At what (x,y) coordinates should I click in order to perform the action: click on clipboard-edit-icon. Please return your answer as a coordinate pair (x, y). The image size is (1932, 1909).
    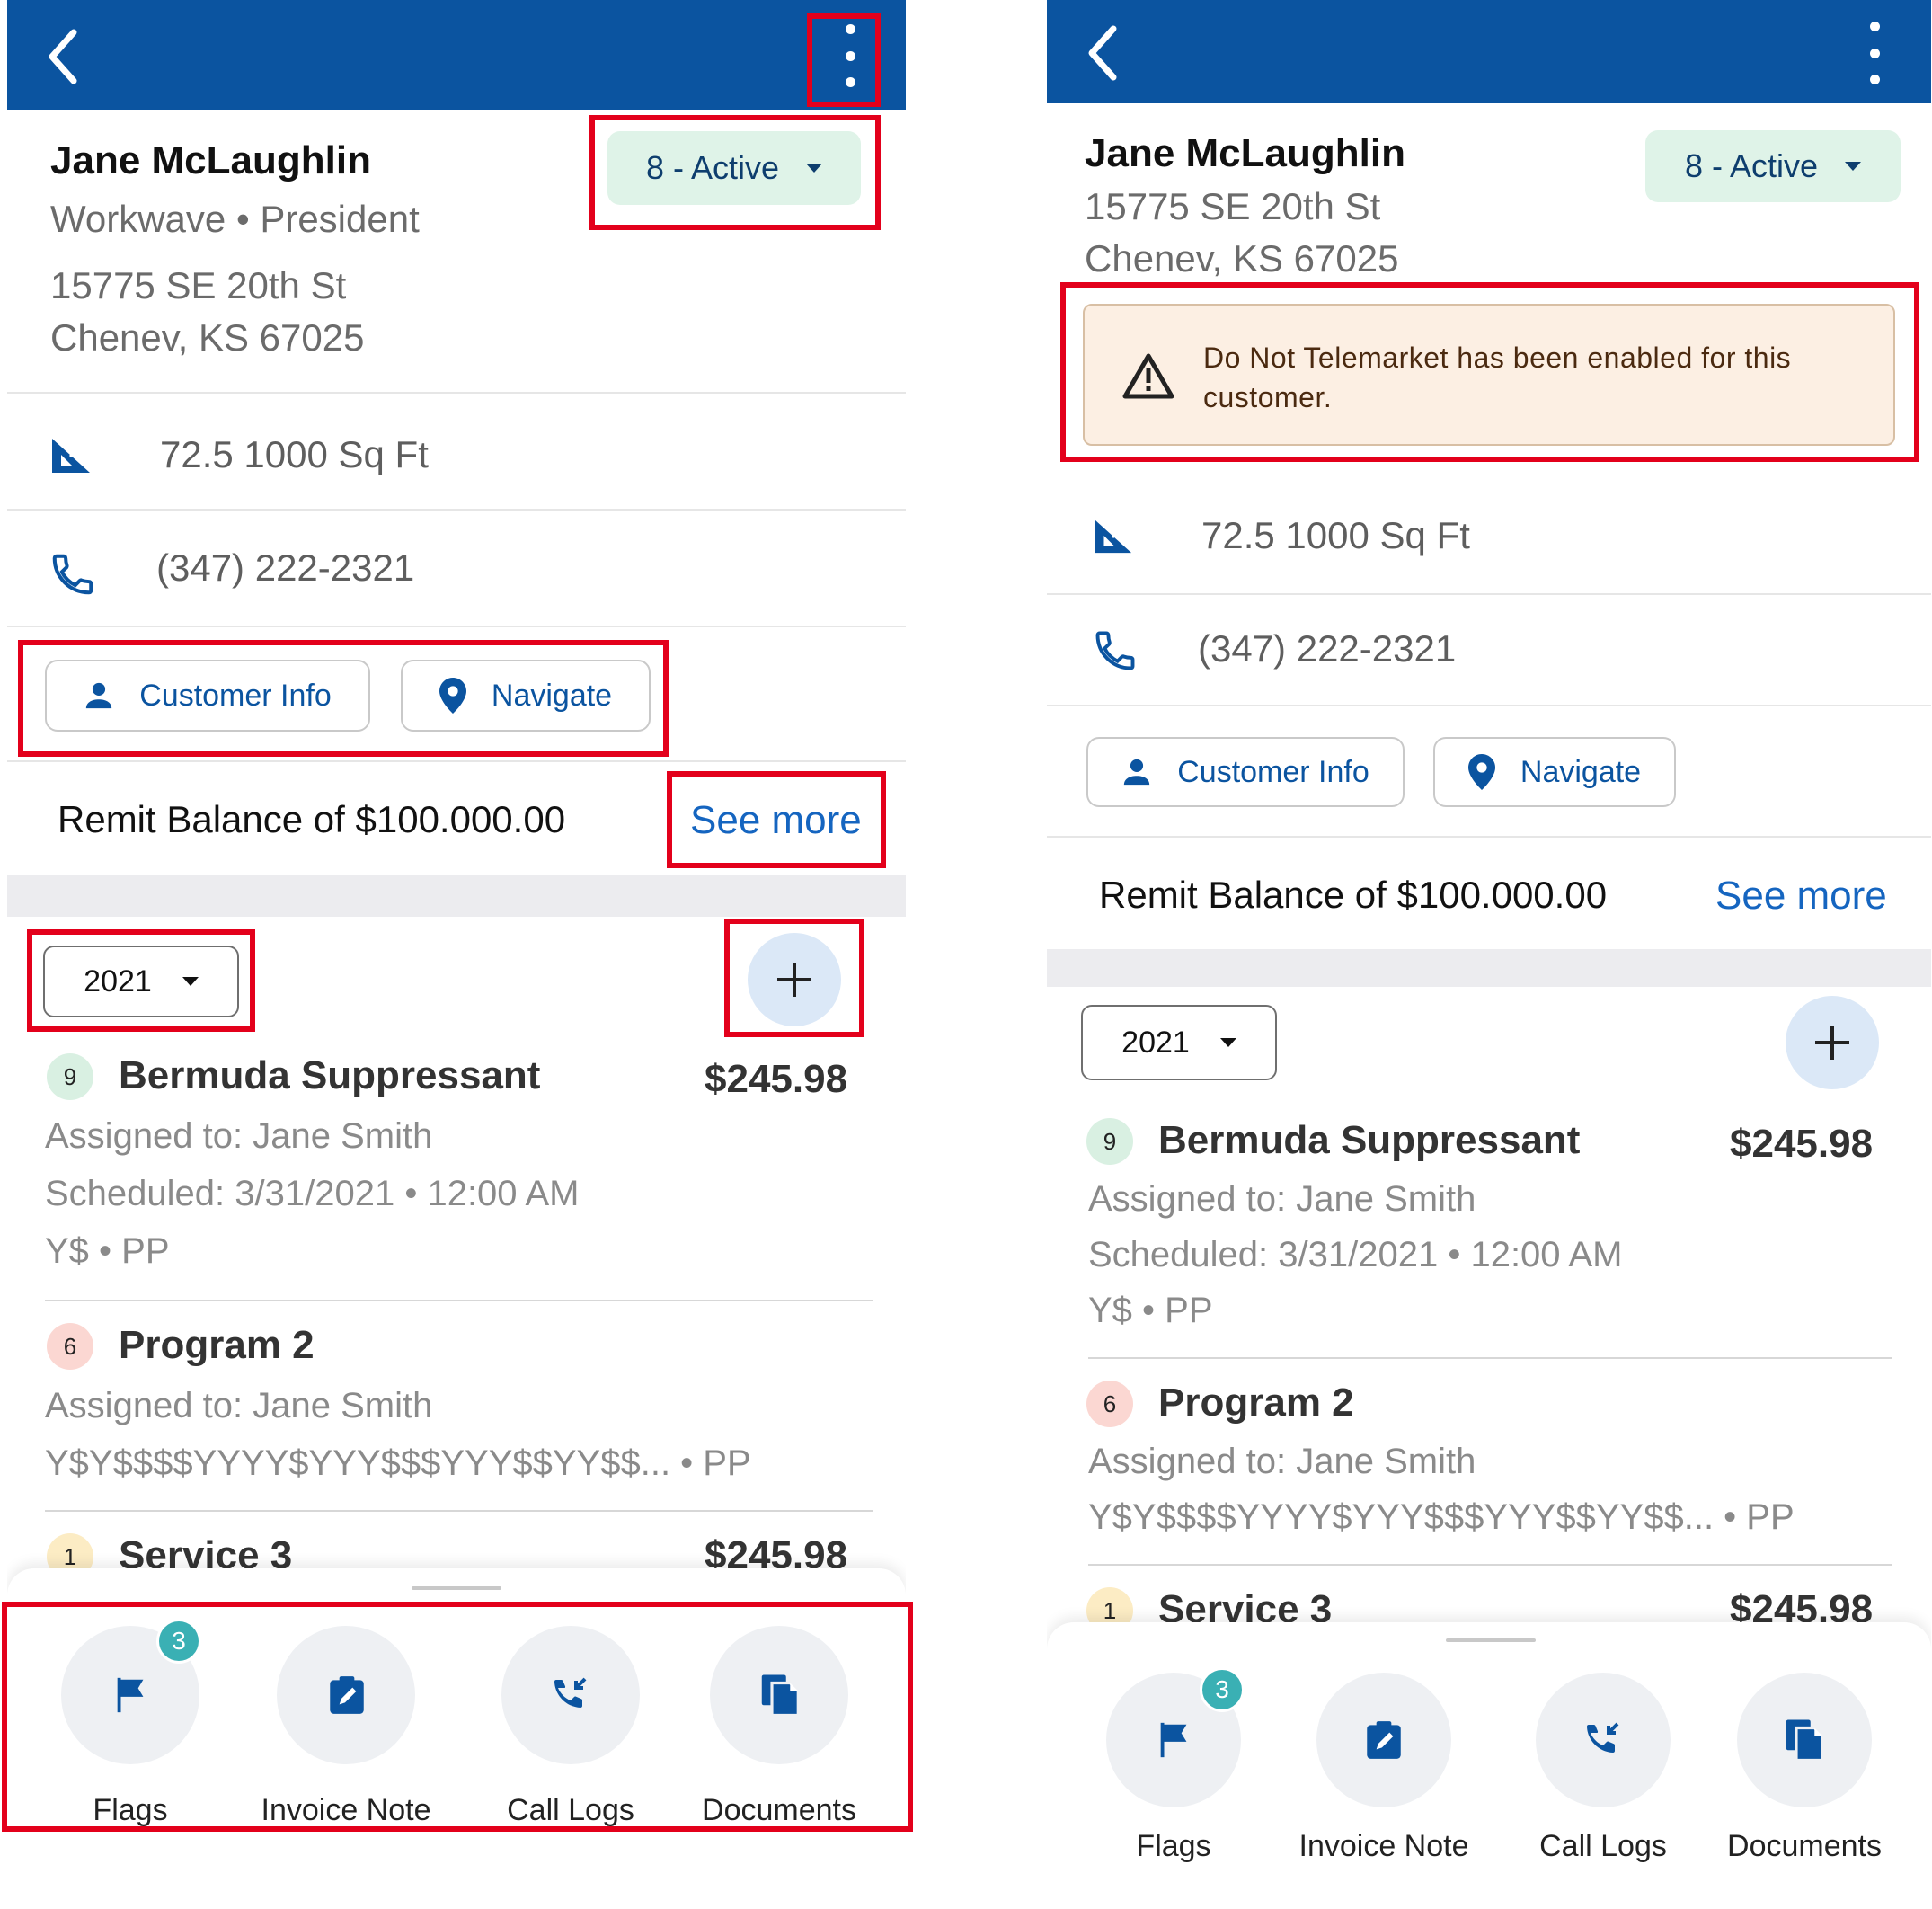
    Looking at the image, I should click on (1384, 1740).